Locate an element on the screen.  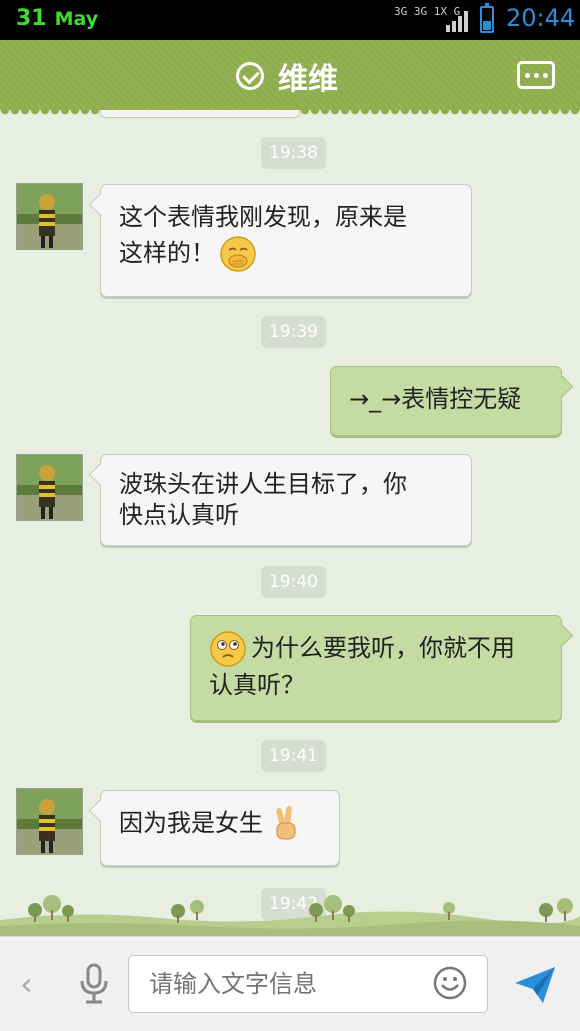
outgoing-message-bubble: →_→表情控无疑 is located at coordinates (446, 401).